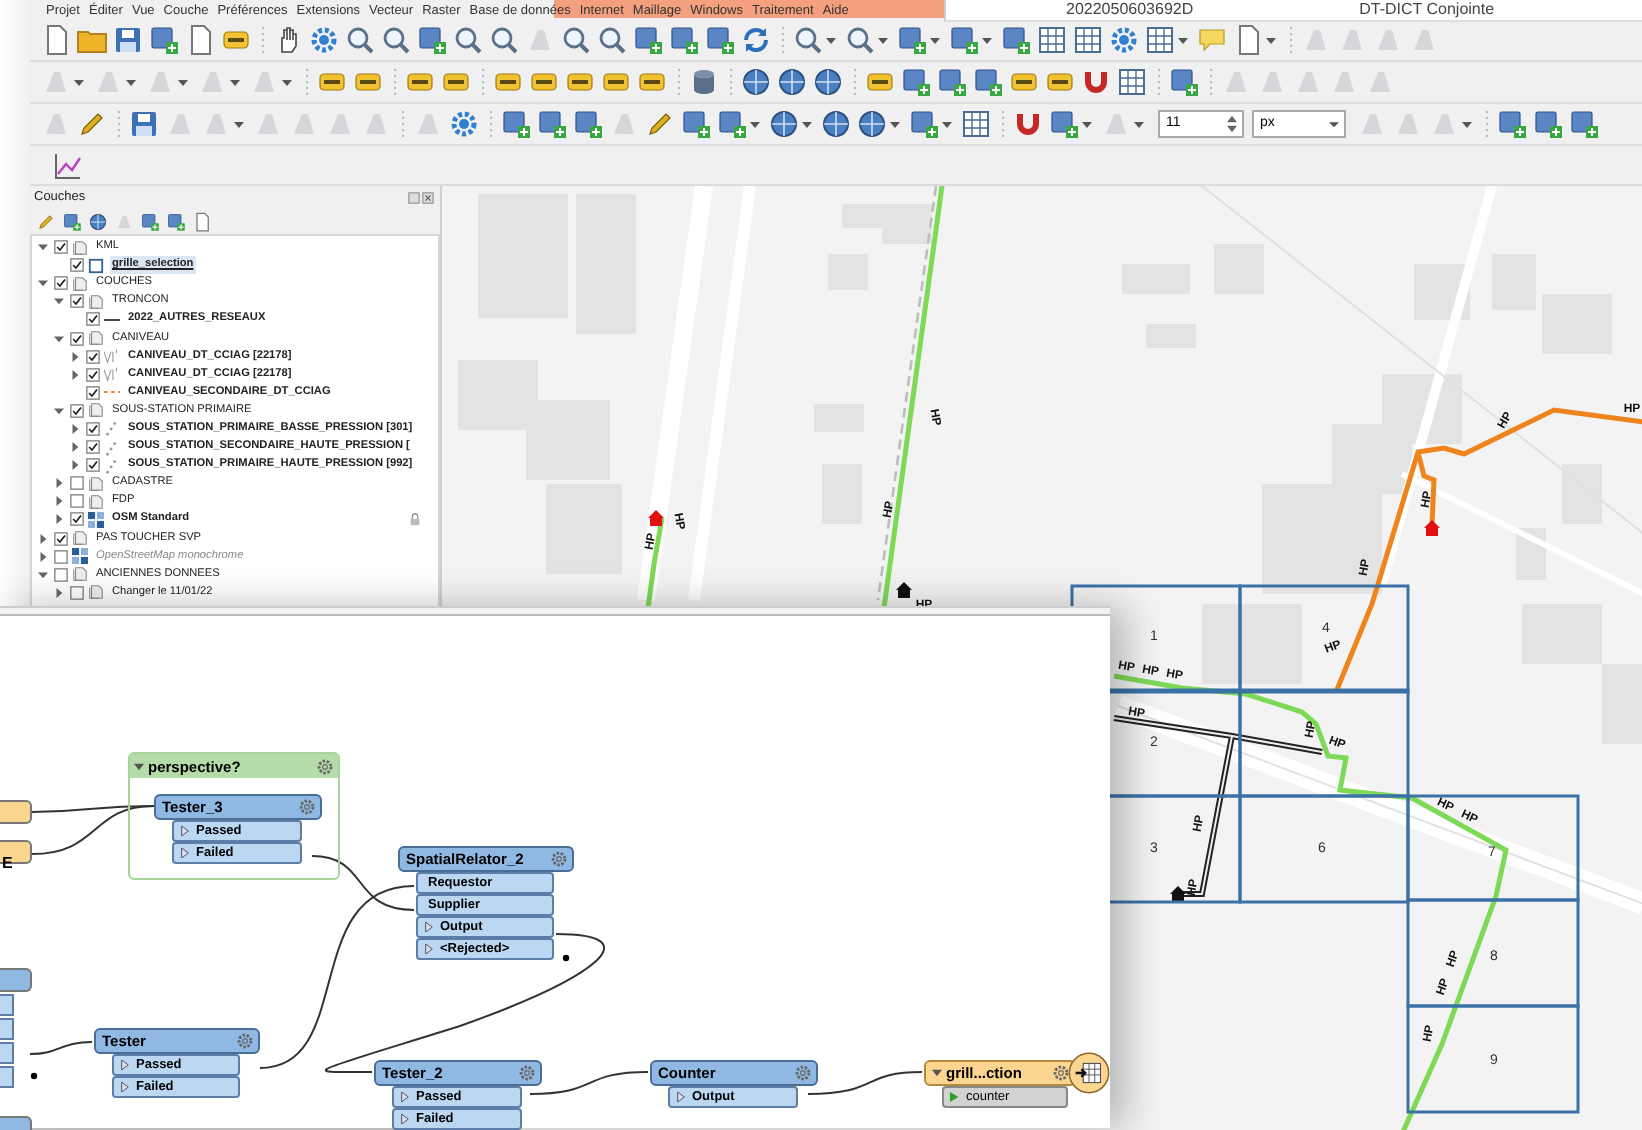 The height and width of the screenshot is (1130, 1642). Describe the element at coordinates (1089, 1073) in the screenshot. I see `table-output-icon` at that location.